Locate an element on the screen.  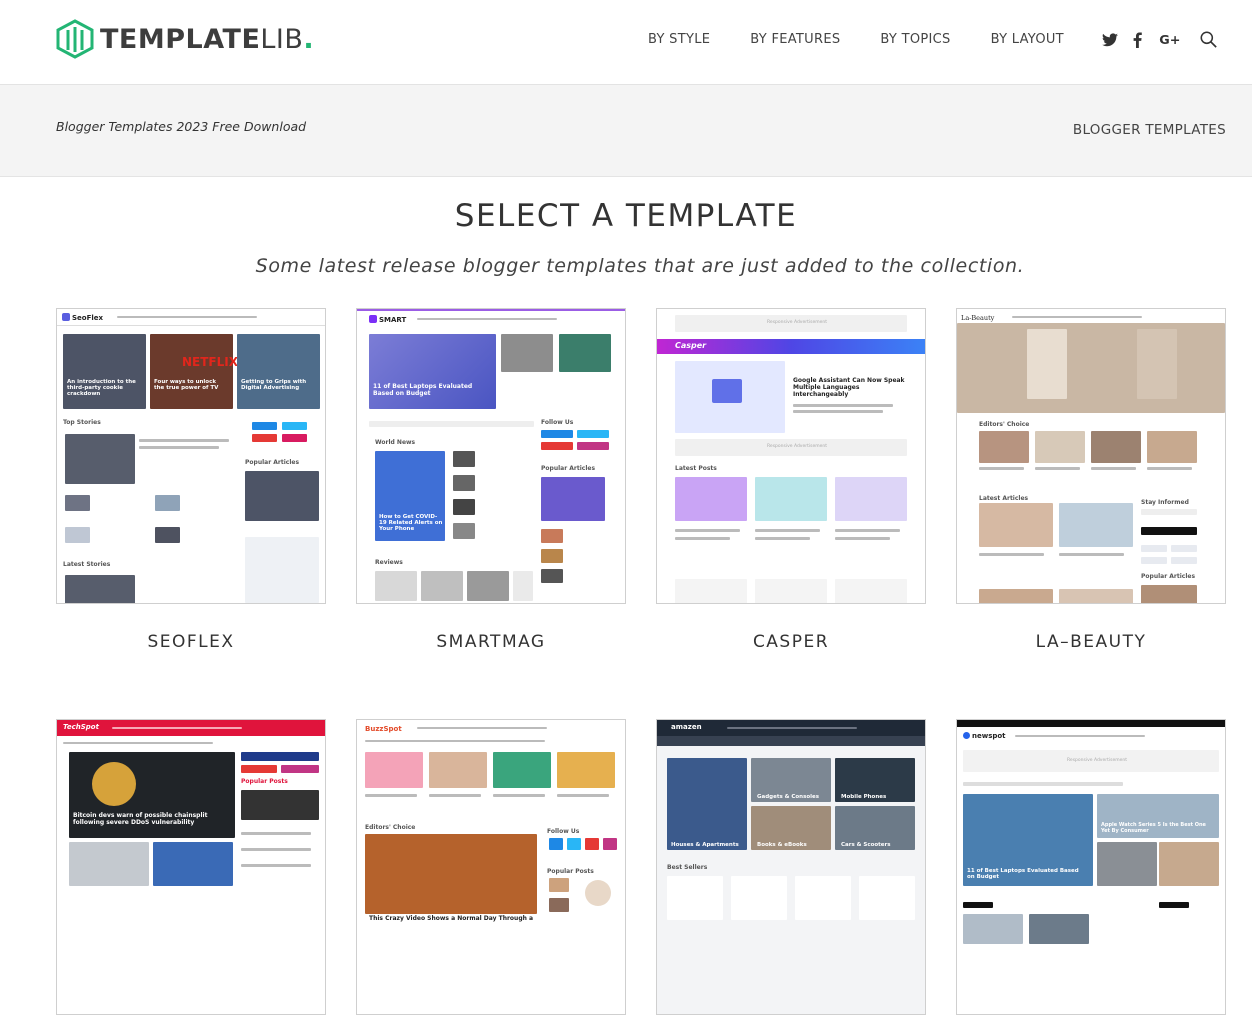
twitter-icon is located at coordinates (1110, 39).